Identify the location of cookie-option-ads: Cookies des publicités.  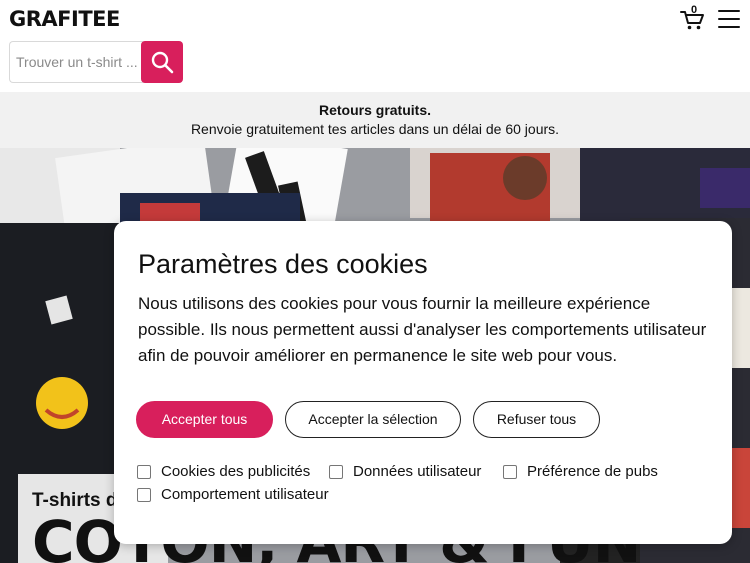
(223, 471).